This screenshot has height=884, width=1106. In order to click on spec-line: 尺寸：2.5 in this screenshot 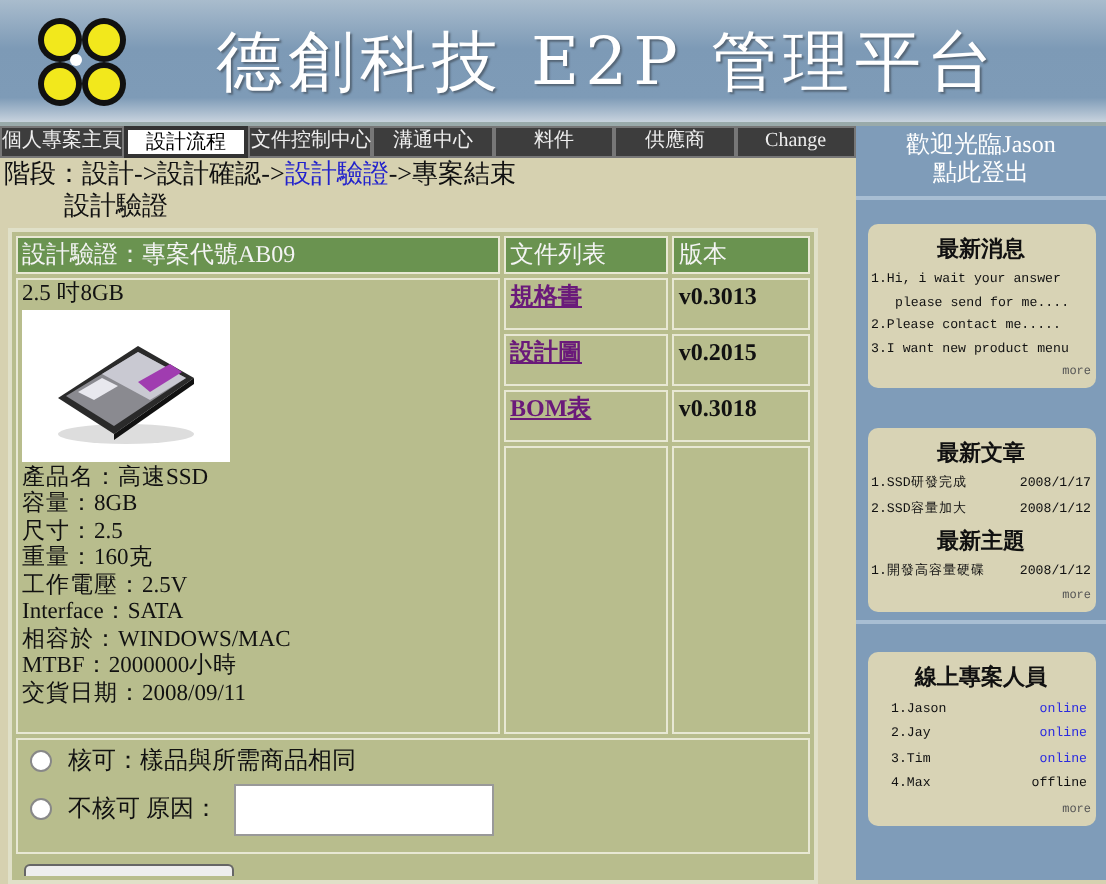, I will do `click(73, 532)`.